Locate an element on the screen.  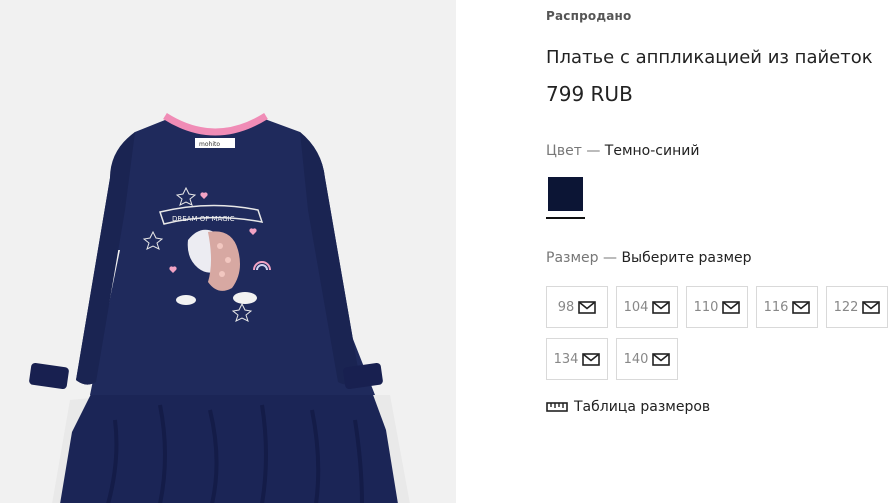
color-value: Темно-синий is located at coordinates (652, 151).